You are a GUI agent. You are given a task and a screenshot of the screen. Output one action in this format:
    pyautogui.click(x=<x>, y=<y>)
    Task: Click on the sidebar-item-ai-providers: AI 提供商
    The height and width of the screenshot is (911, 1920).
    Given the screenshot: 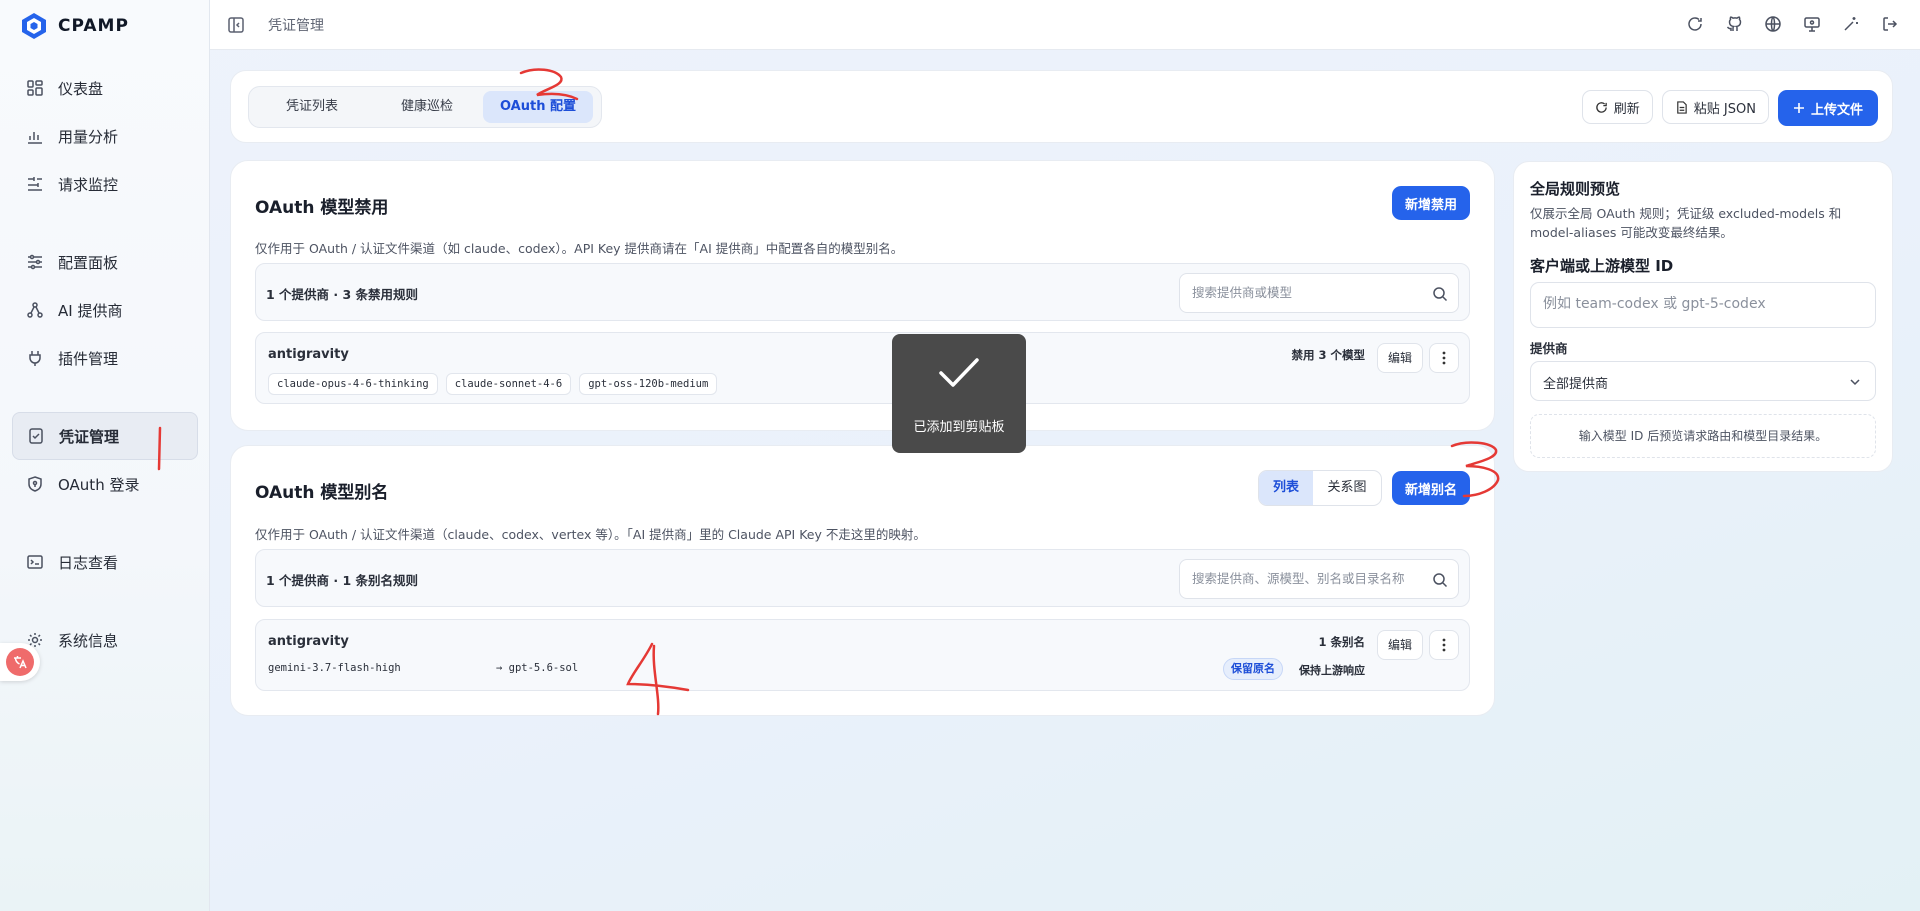 What is the action you would take?
    pyautogui.click(x=105, y=310)
    